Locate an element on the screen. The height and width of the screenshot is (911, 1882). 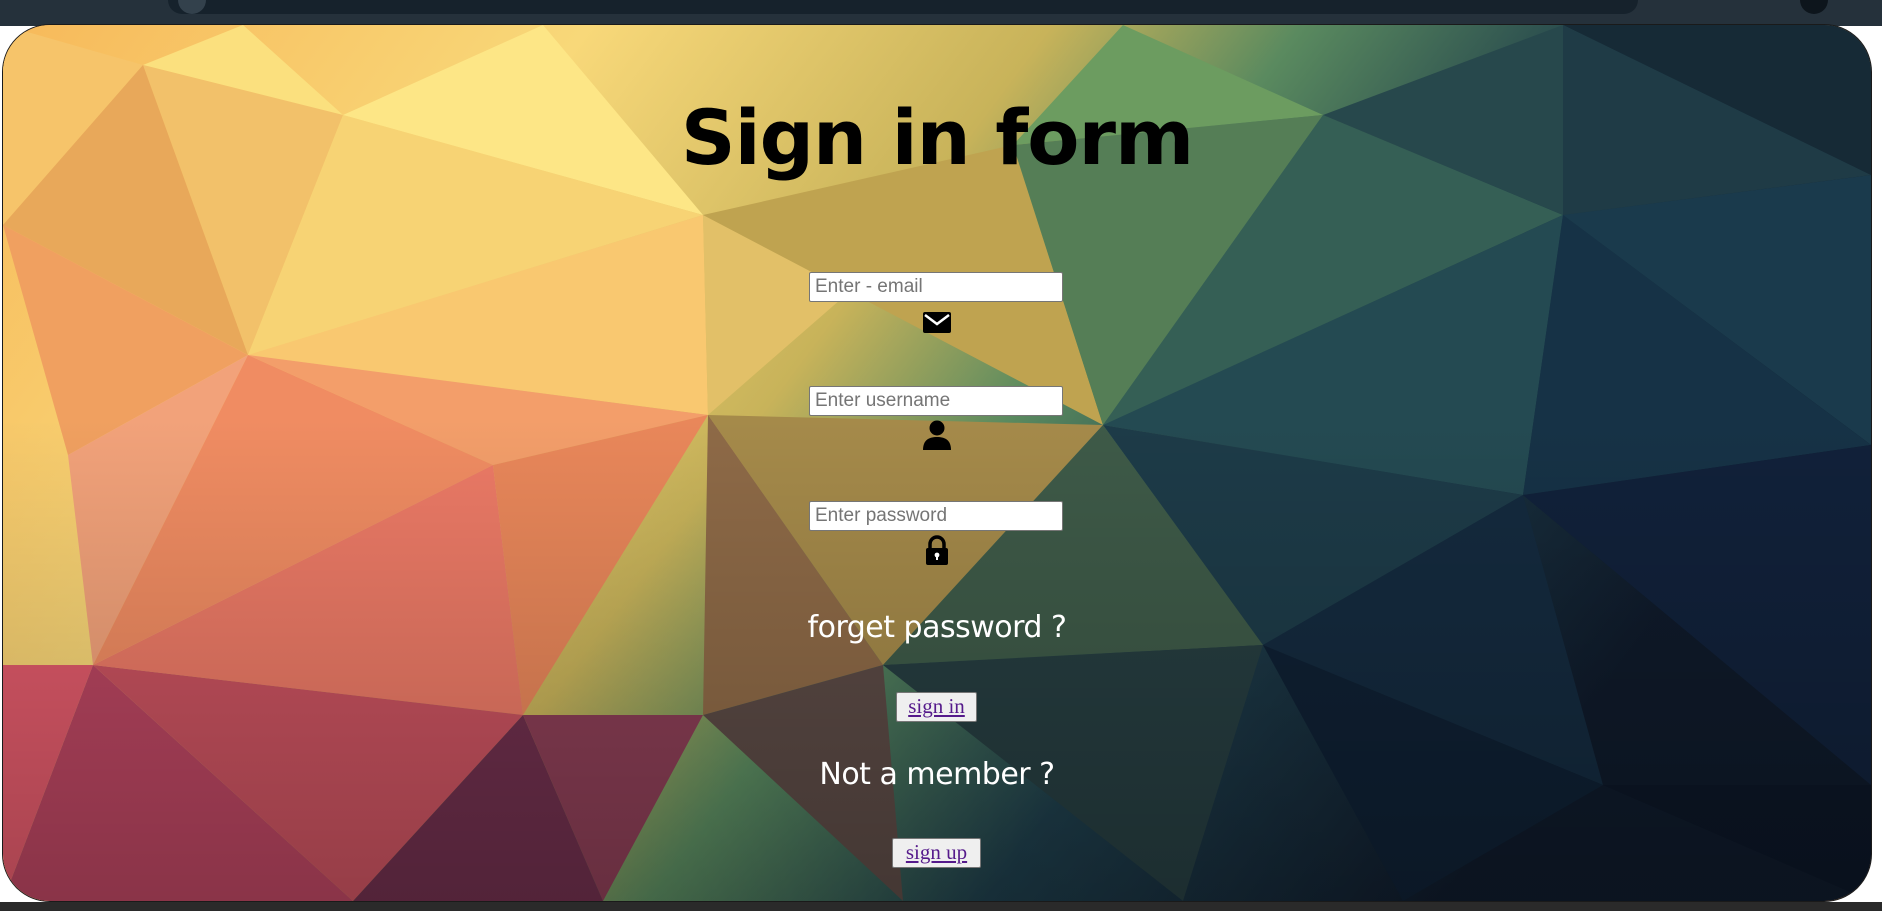
username-field is located at coordinates (936, 401).